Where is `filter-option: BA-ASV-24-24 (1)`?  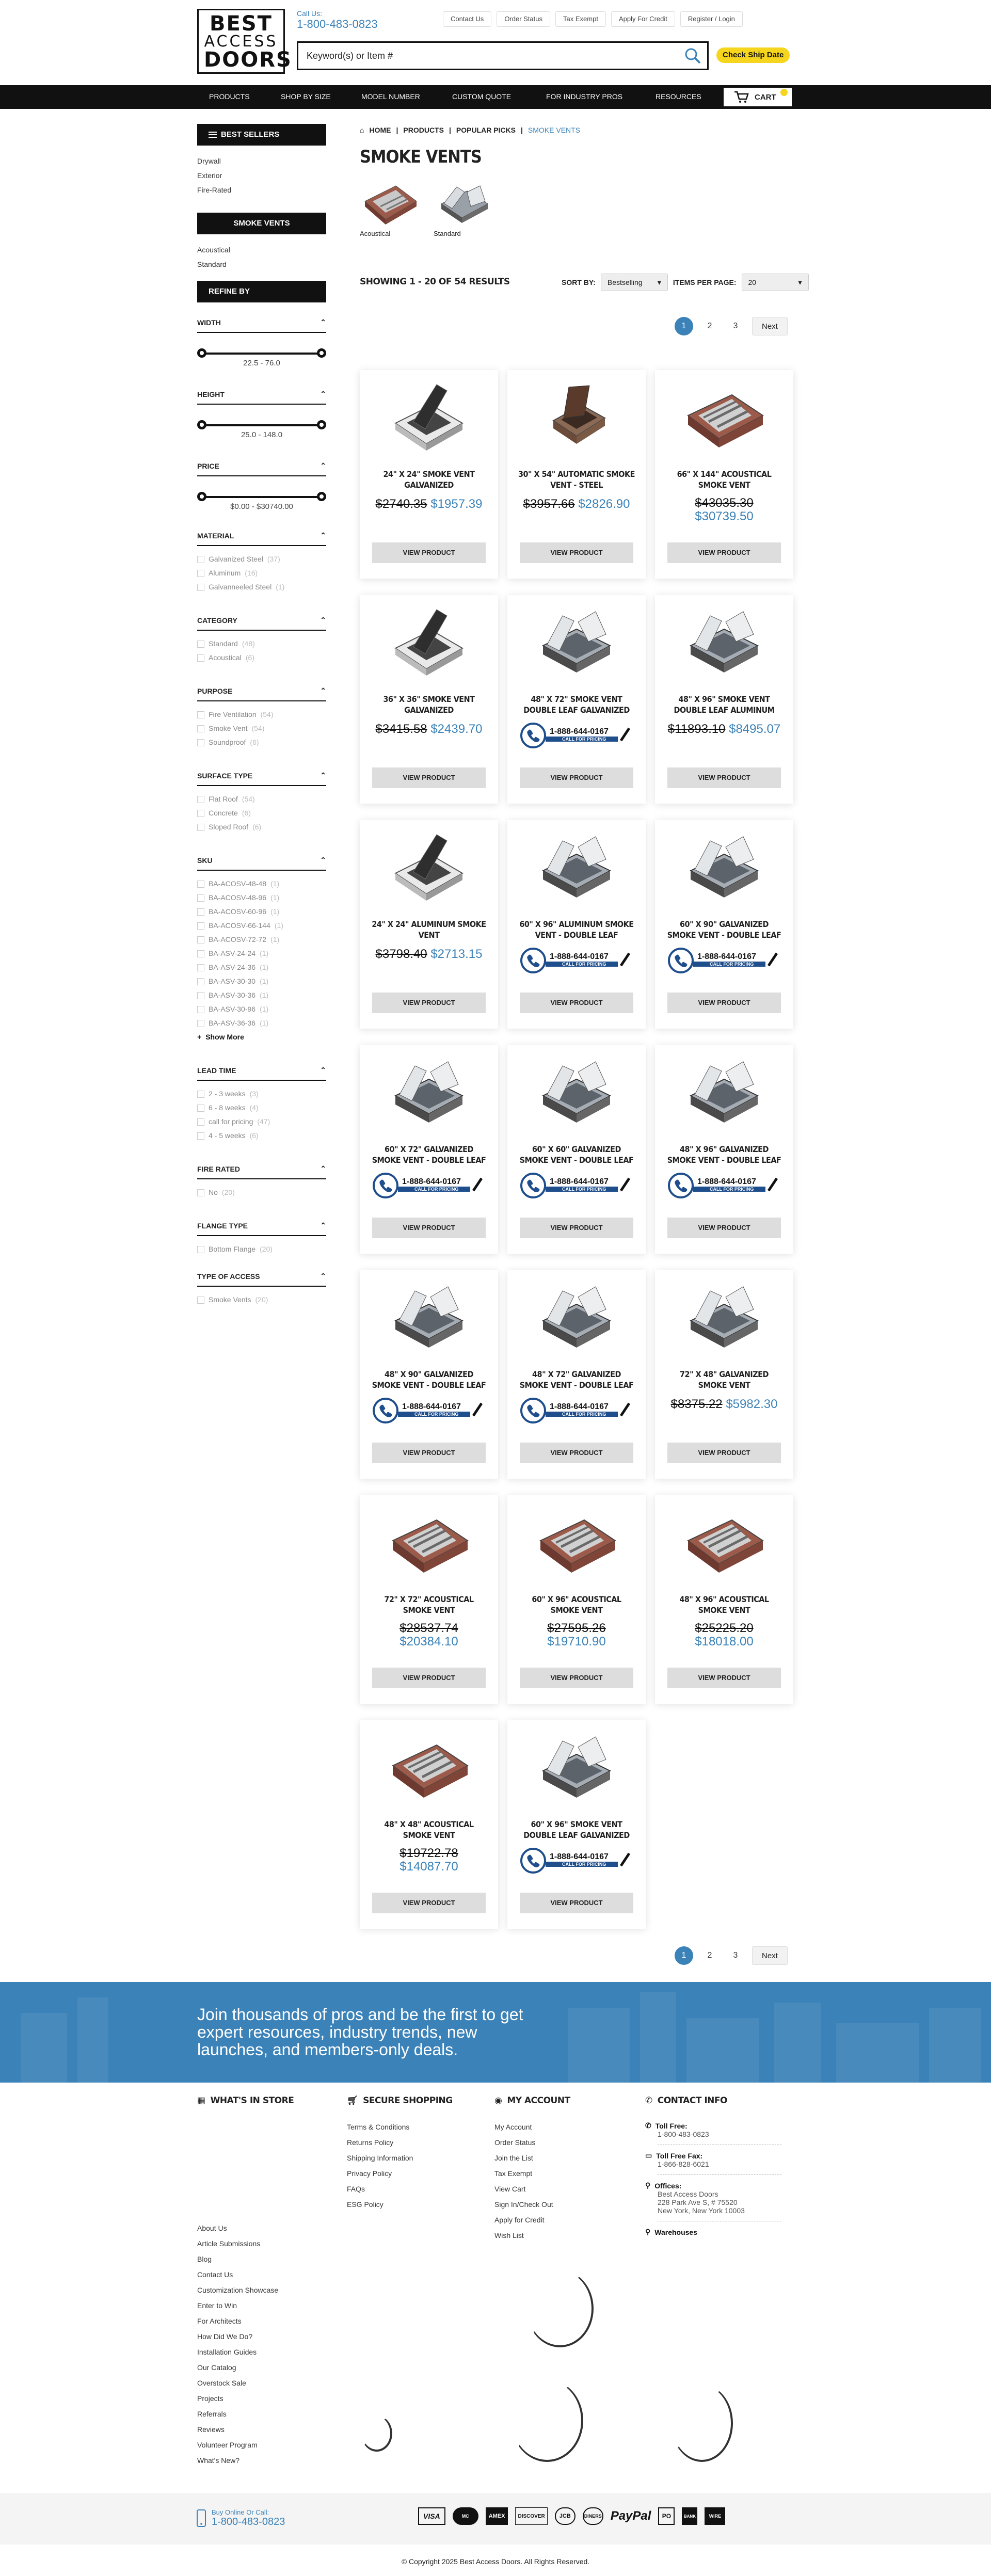
filter-option: BA-ASV-24-24 (1) is located at coordinates (261, 954).